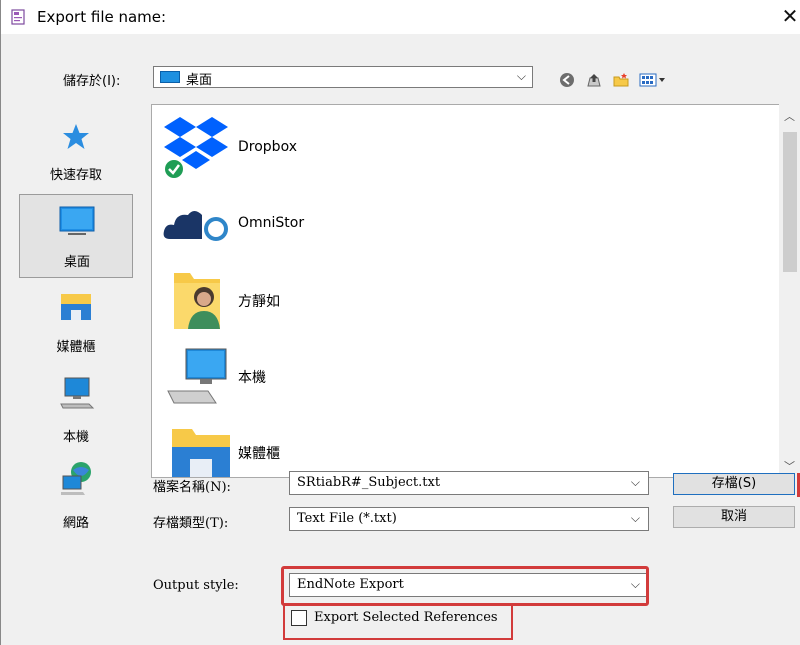  Describe the element at coordinates (267, 147) in the screenshot. I see `file-name: Dropbox` at that location.